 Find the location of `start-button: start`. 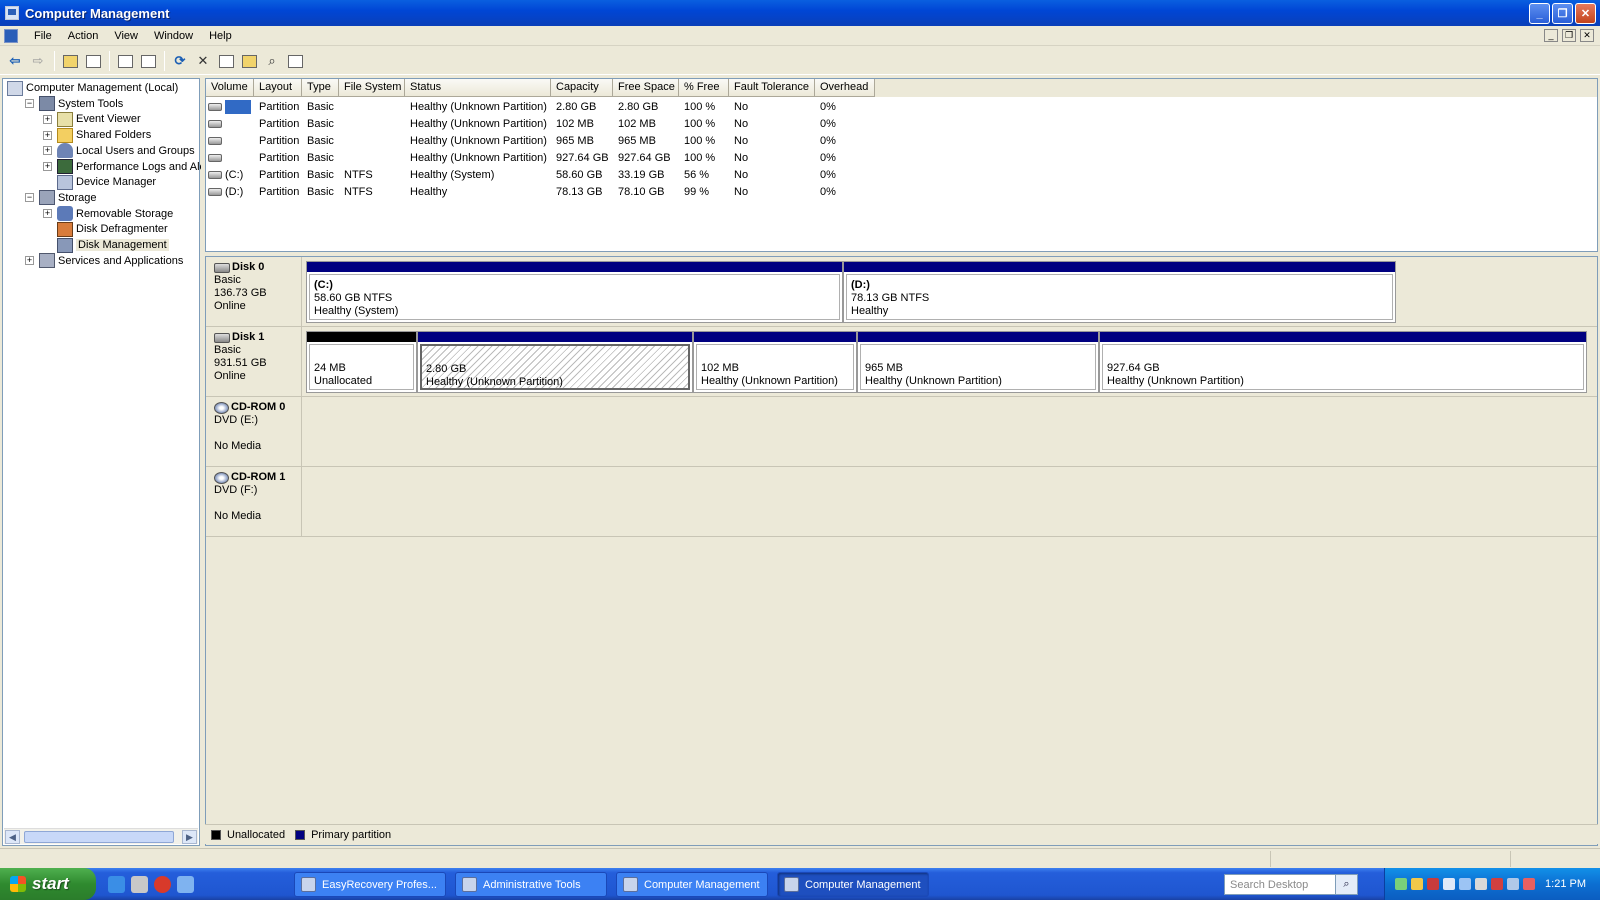

start-button: start is located at coordinates (48, 884).